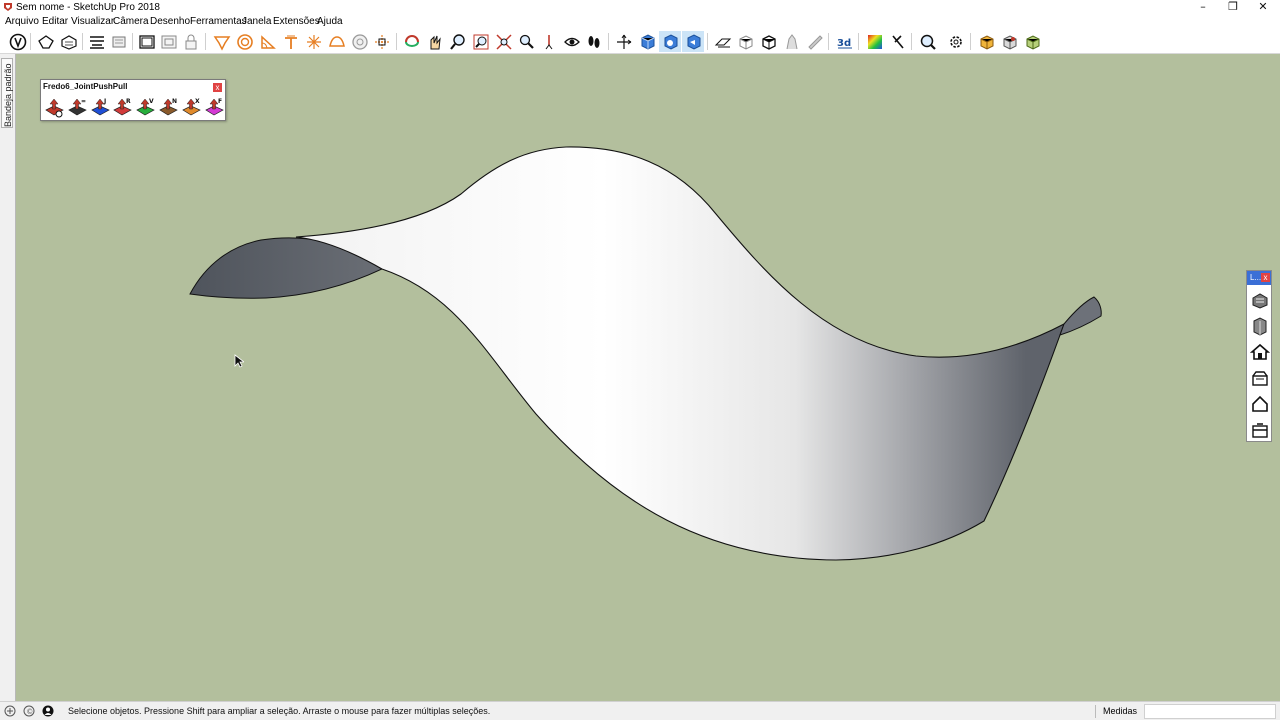  What do you see at coordinates (1010, 41) in the screenshot?
I see `extension-warehouse-icon` at bounding box center [1010, 41].